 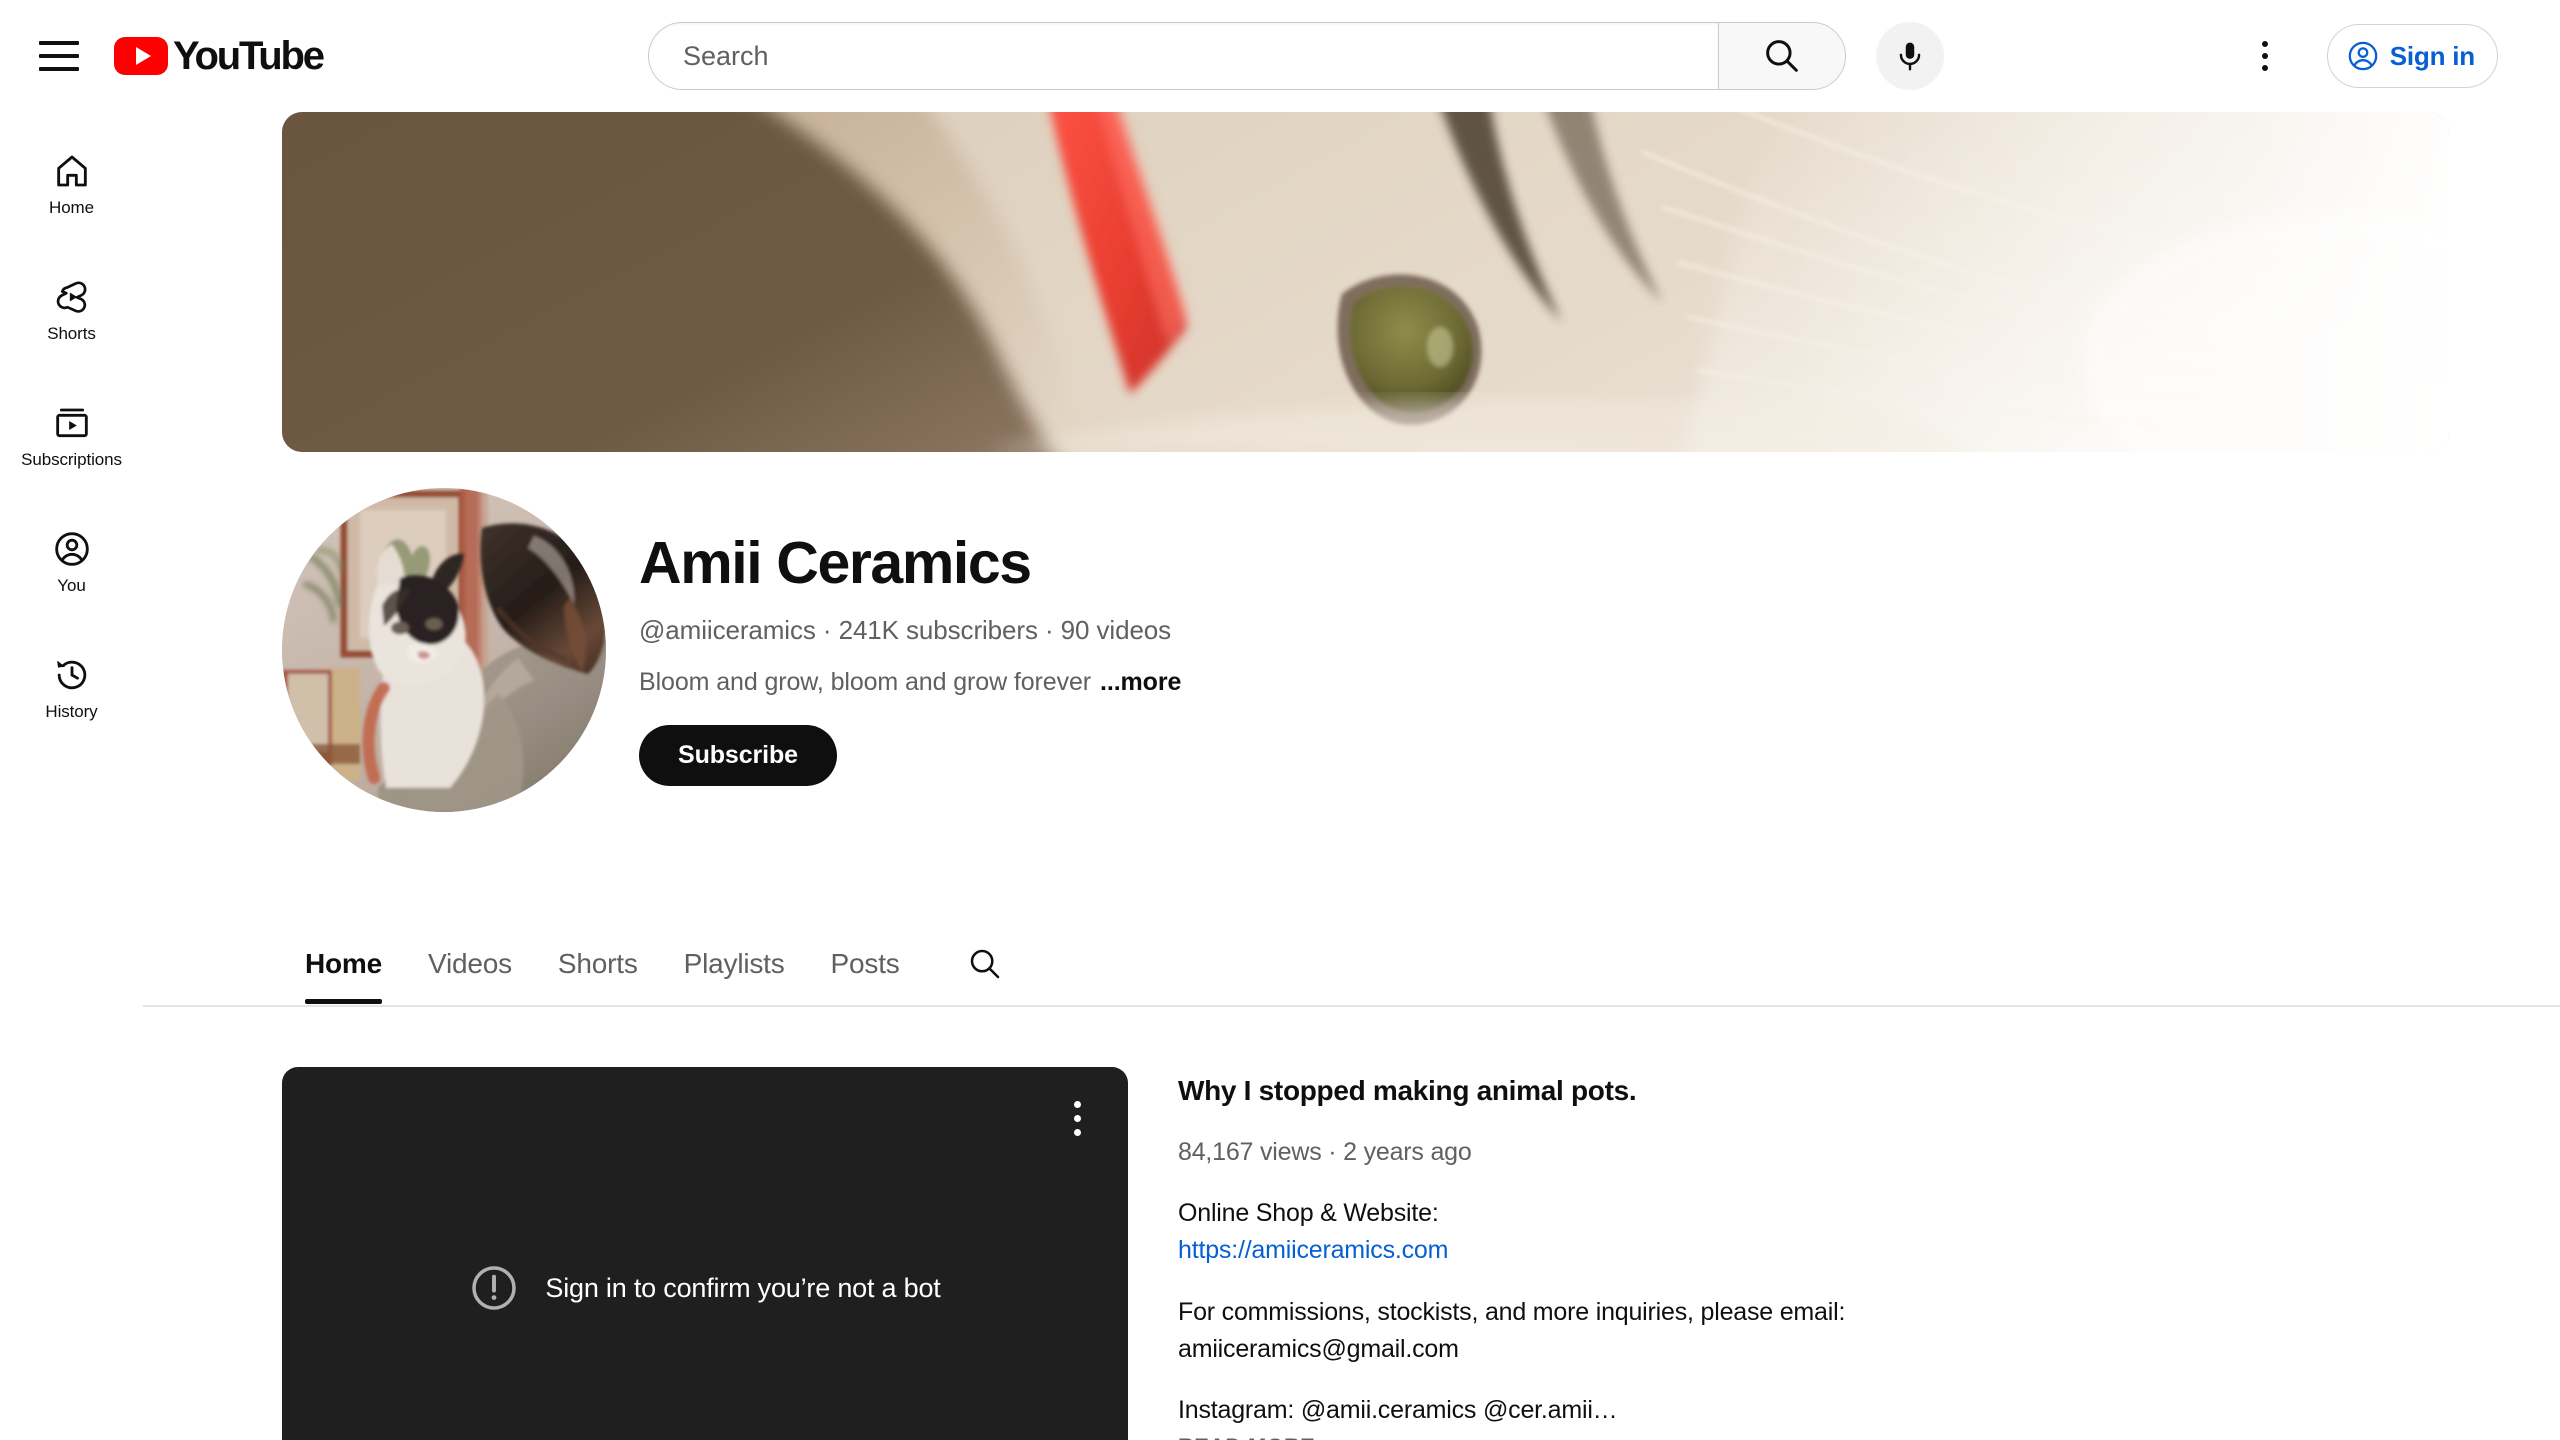 I want to click on masthead: YouTube Search Sign in, so click(x=1280, y=56).